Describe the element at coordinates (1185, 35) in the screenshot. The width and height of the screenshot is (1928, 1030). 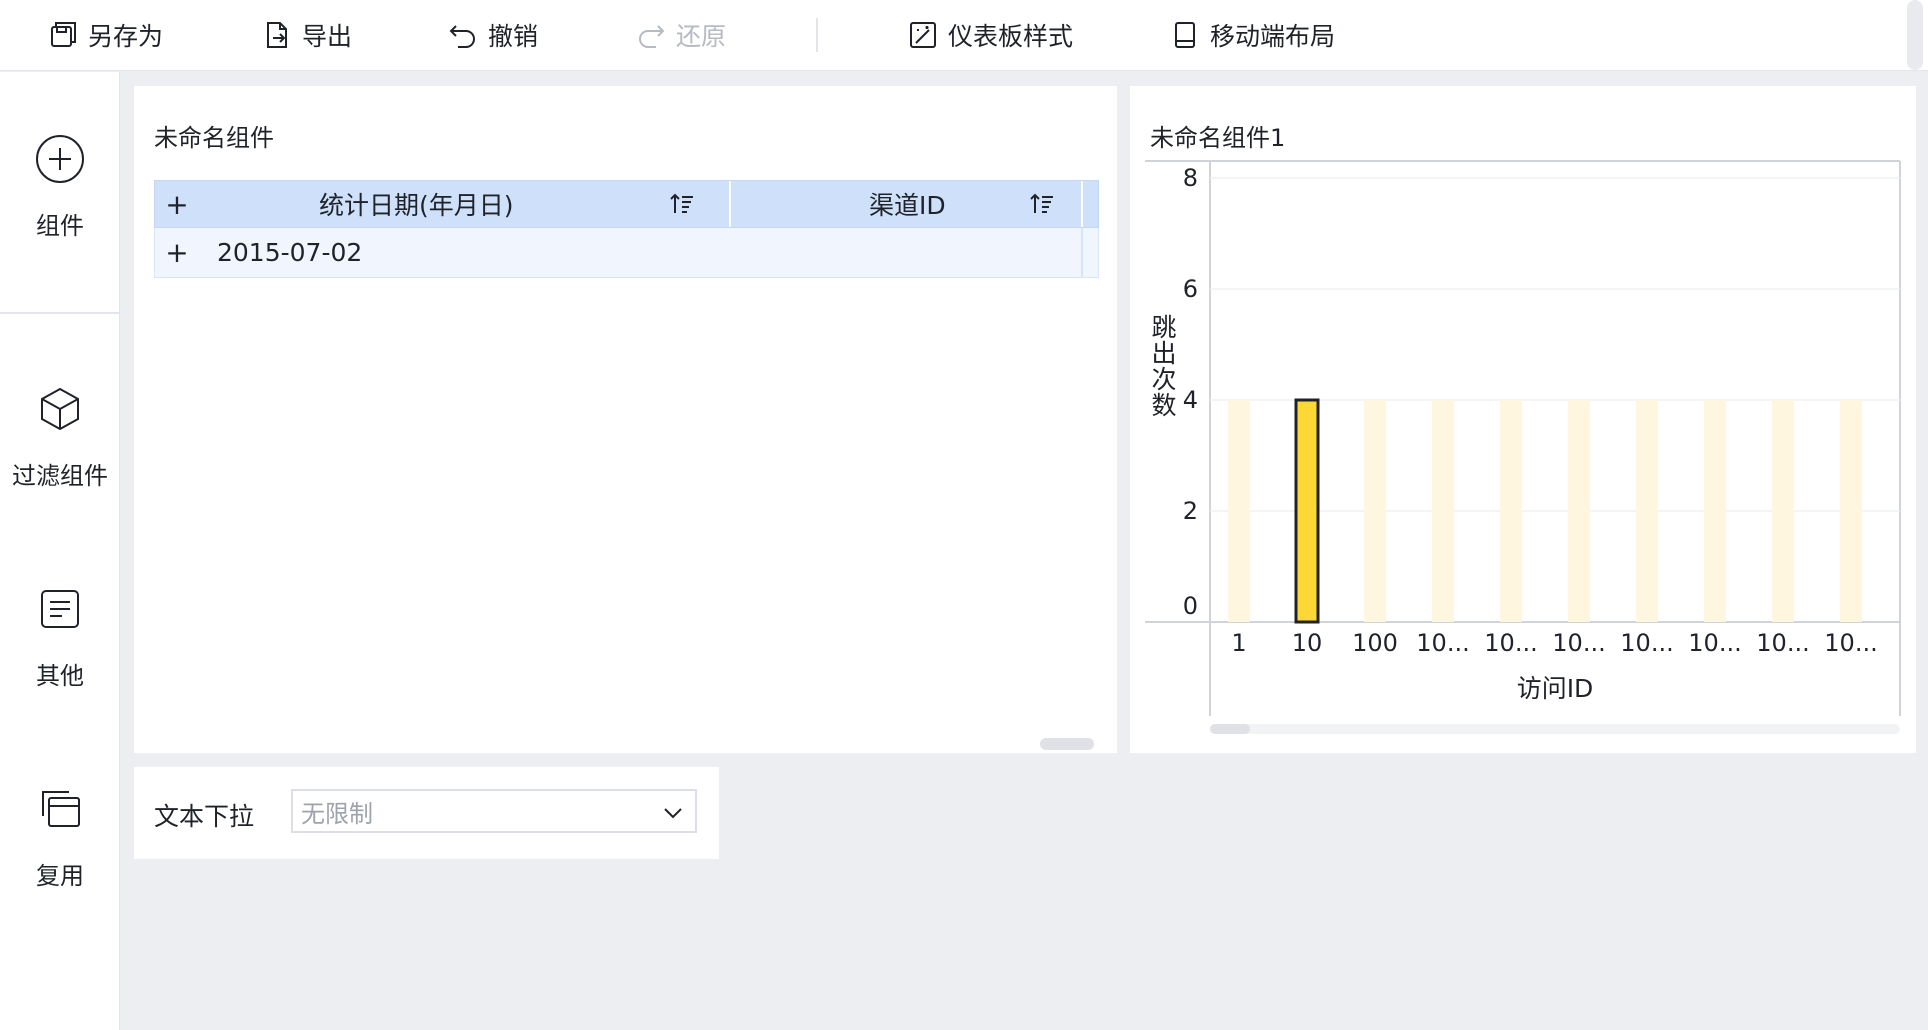
I see `mobile-device-icon` at that location.